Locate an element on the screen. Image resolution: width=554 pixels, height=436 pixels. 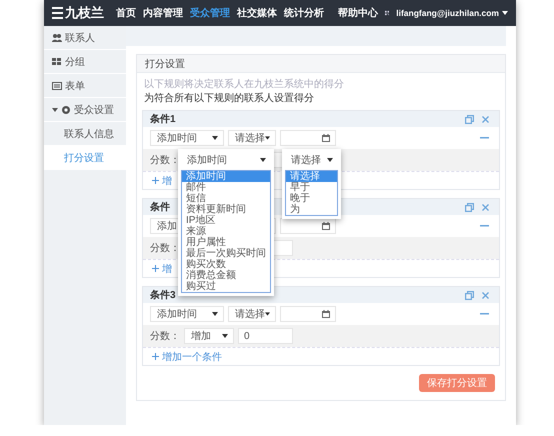
condition-title: 条件3 is located at coordinates (163, 295).